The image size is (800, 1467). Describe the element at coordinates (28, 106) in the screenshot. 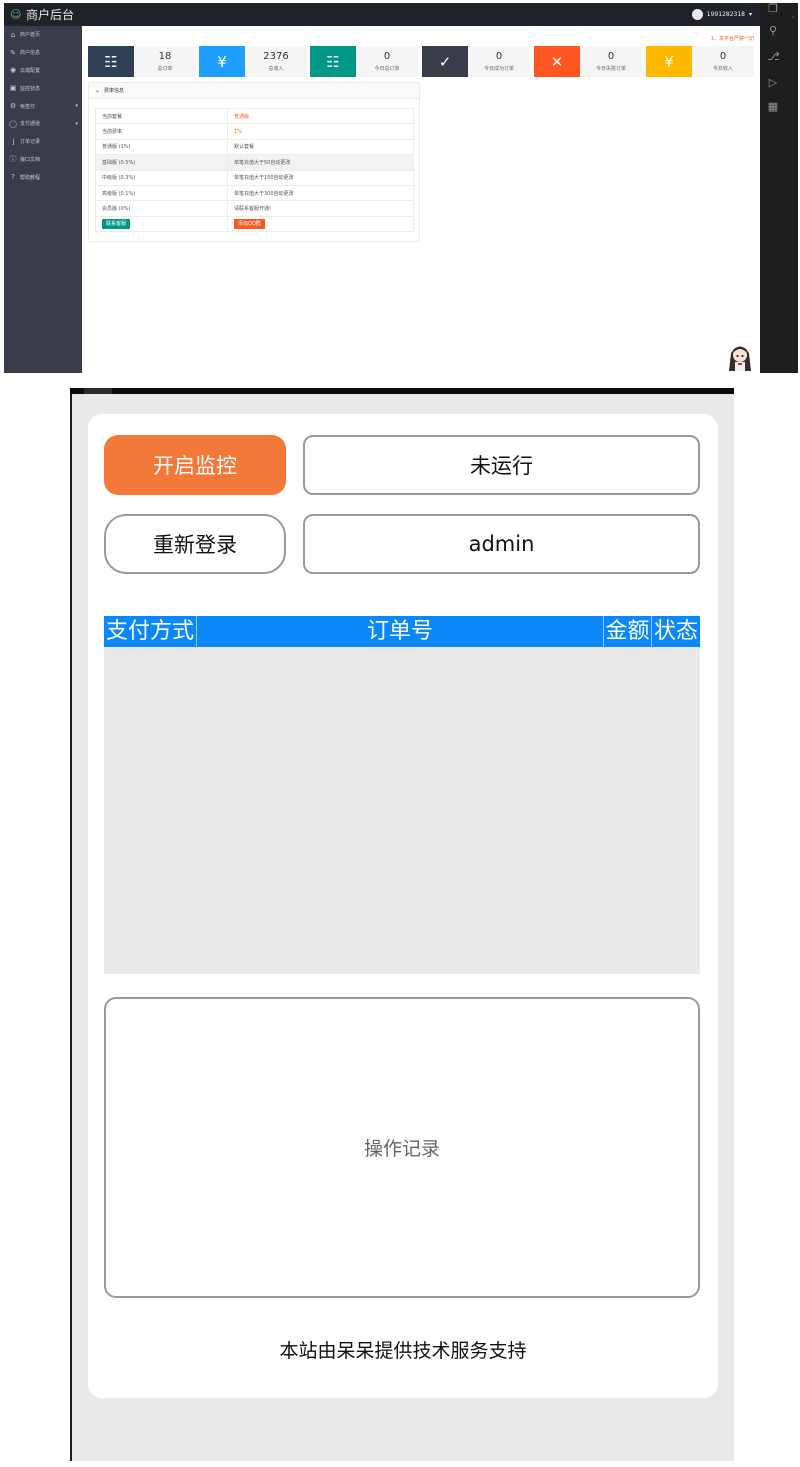

I see `sidebar-item-label: 免签付` at that location.